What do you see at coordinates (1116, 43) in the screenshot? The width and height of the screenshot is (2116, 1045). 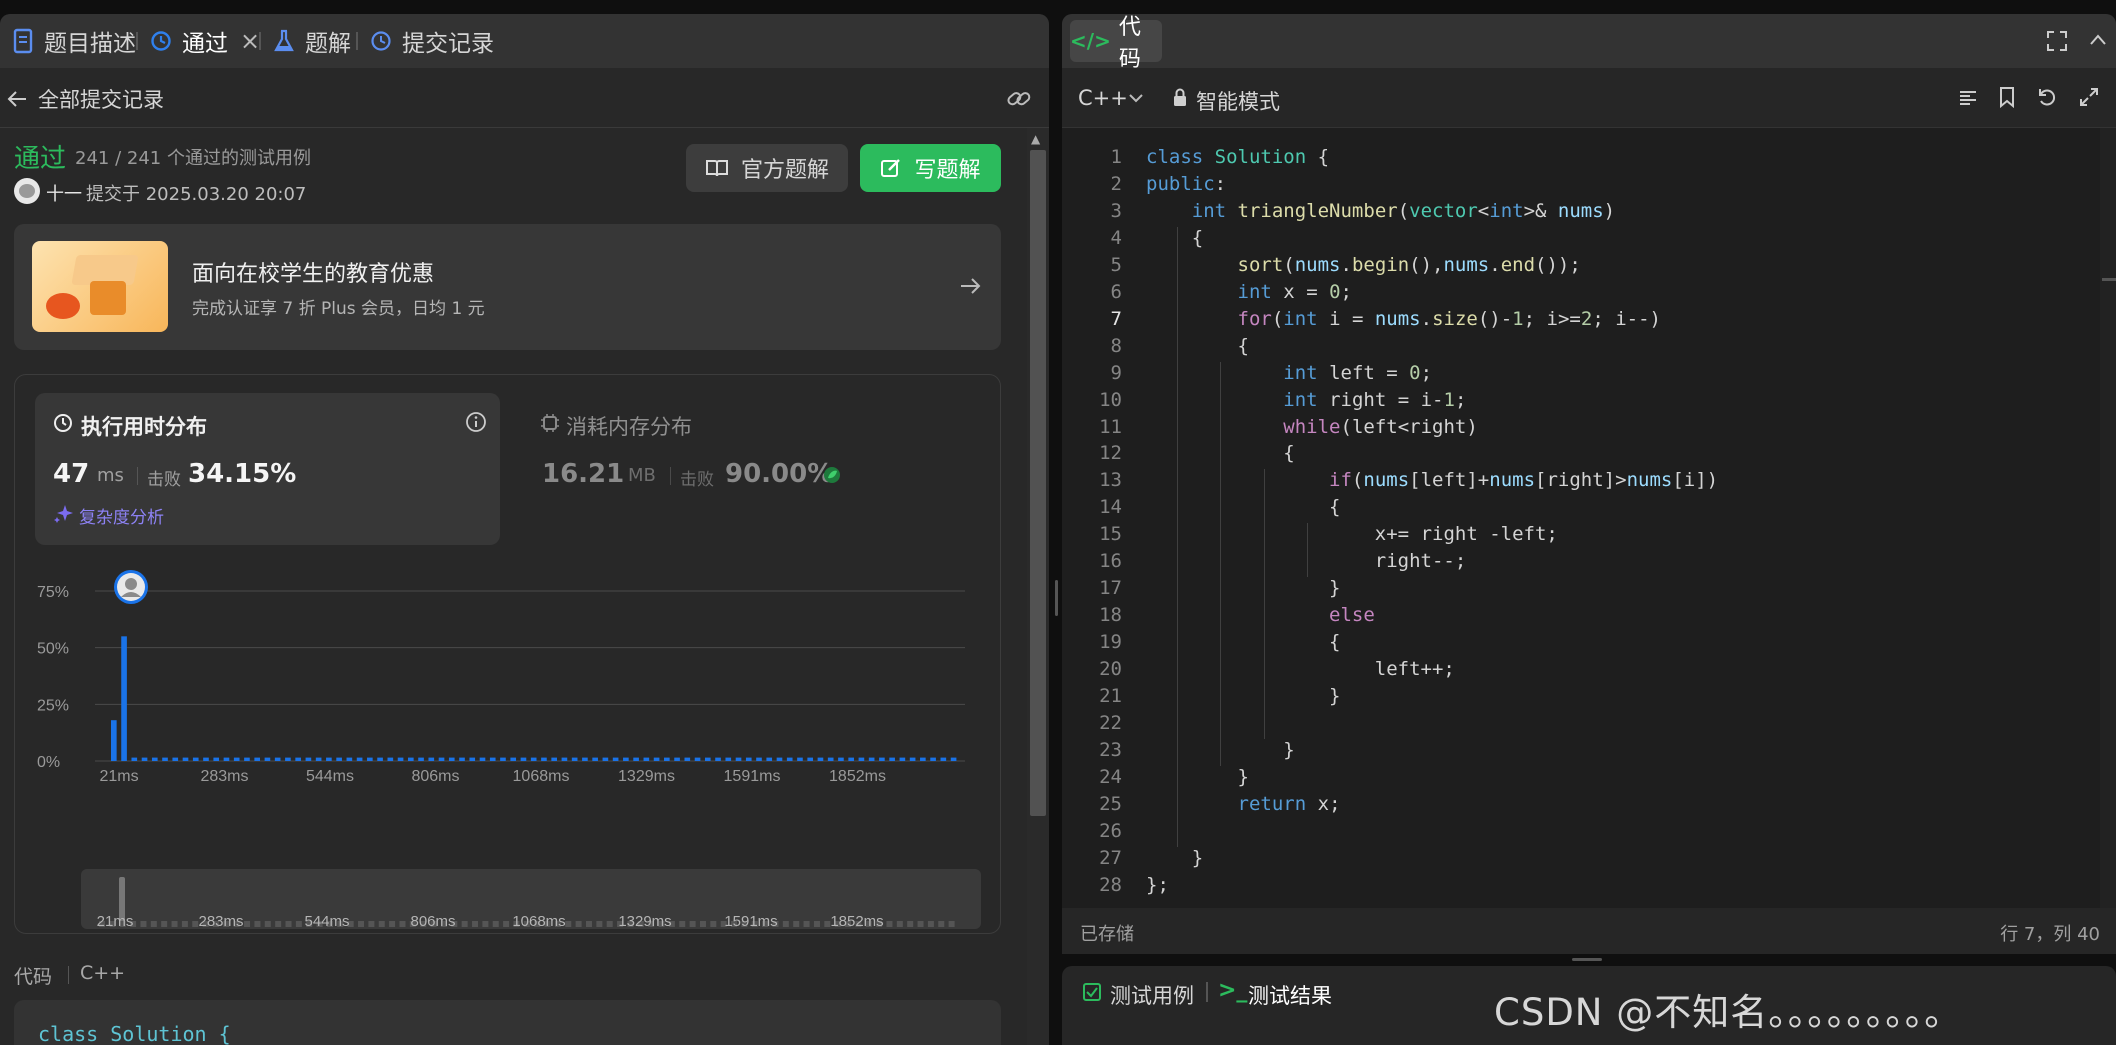 I see `tab-code: </> 代码` at bounding box center [1116, 43].